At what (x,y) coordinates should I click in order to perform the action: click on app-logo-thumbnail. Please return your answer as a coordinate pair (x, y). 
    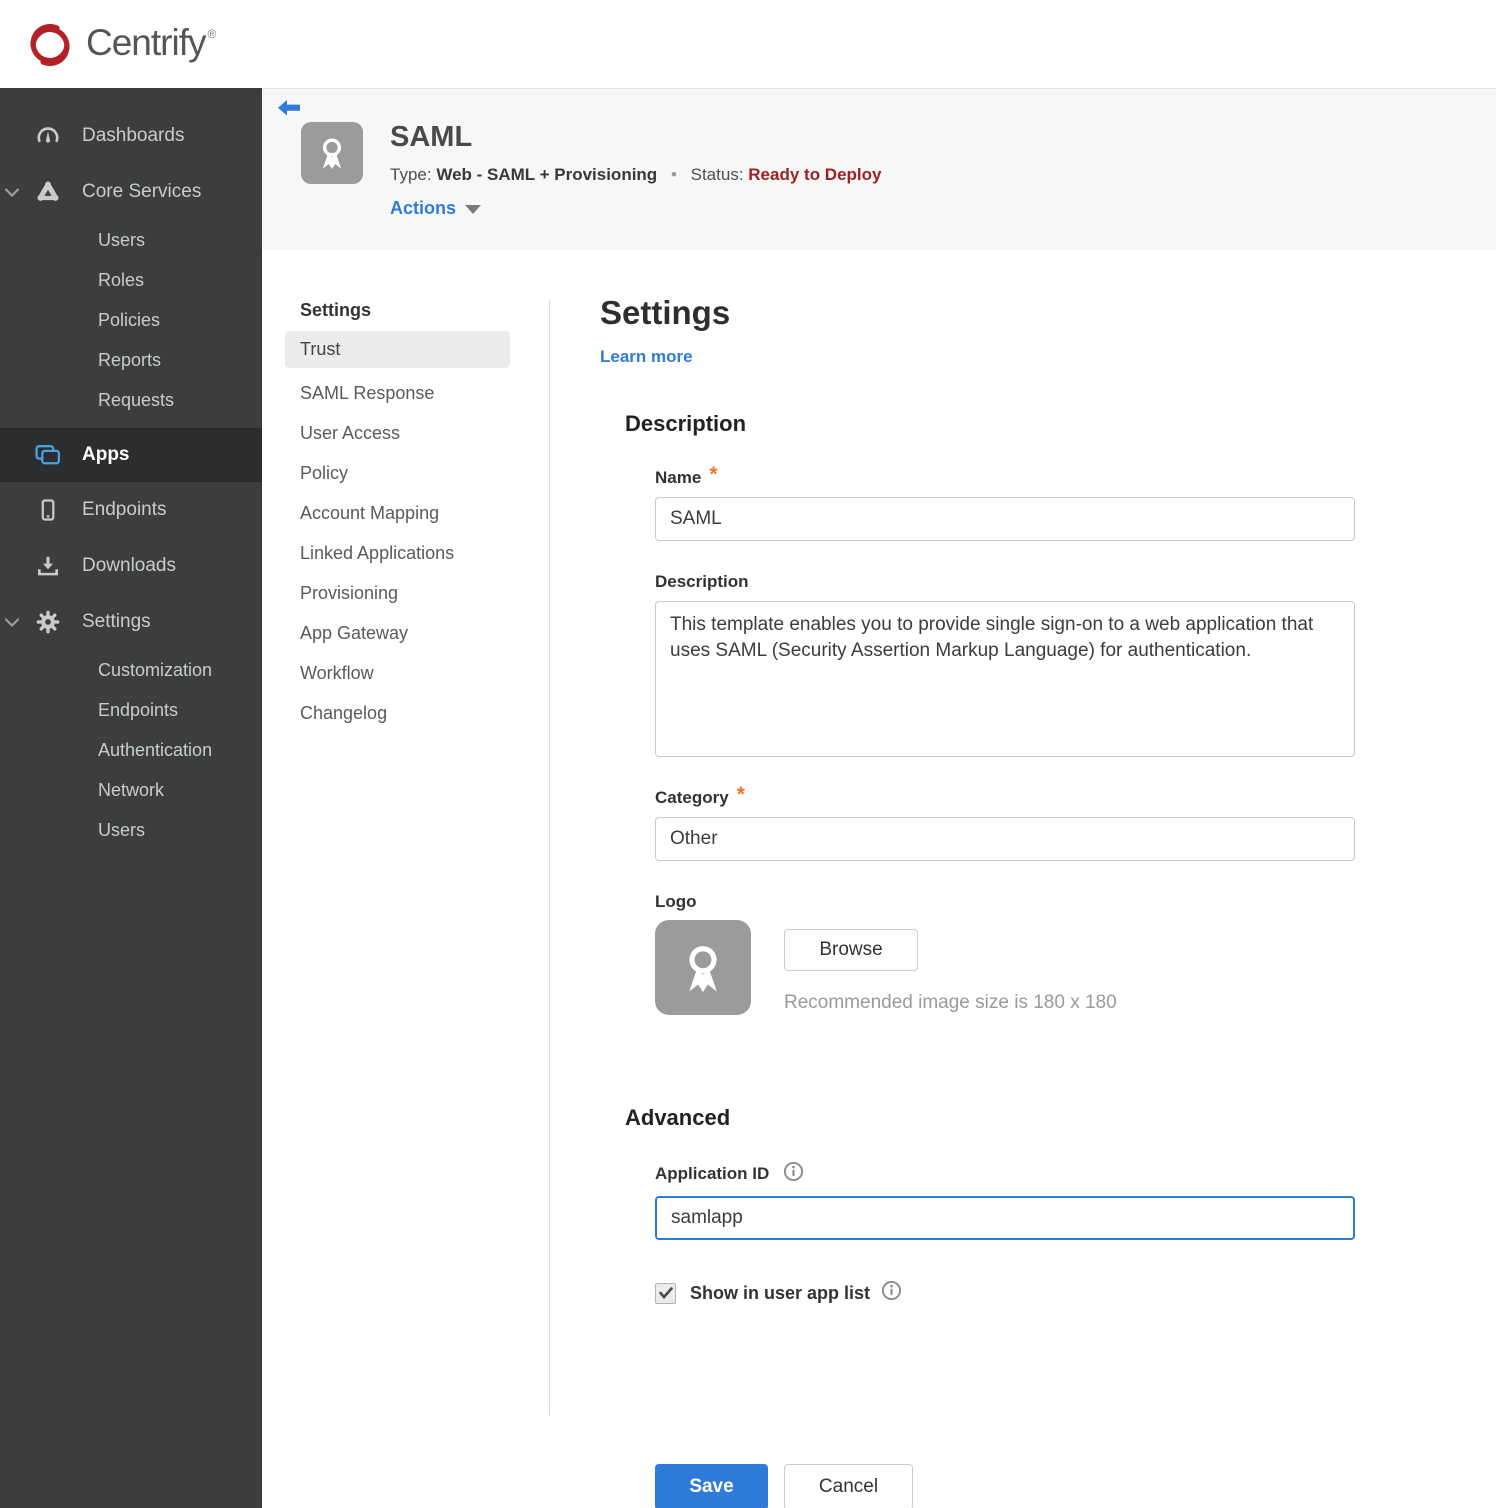
    Looking at the image, I should click on (332, 153).